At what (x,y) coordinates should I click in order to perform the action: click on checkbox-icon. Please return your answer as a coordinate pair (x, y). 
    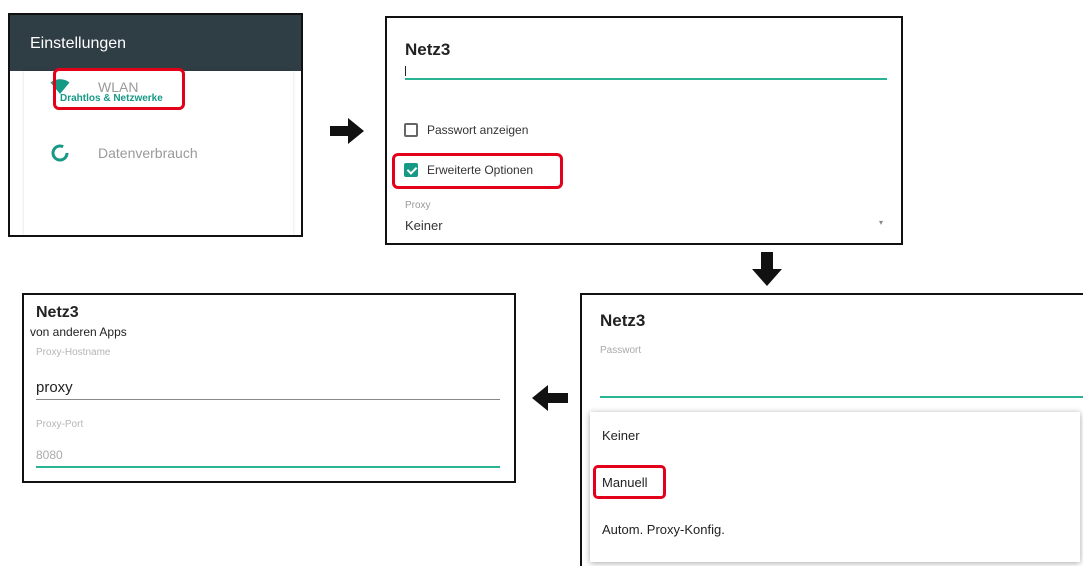
    Looking at the image, I should click on (411, 130).